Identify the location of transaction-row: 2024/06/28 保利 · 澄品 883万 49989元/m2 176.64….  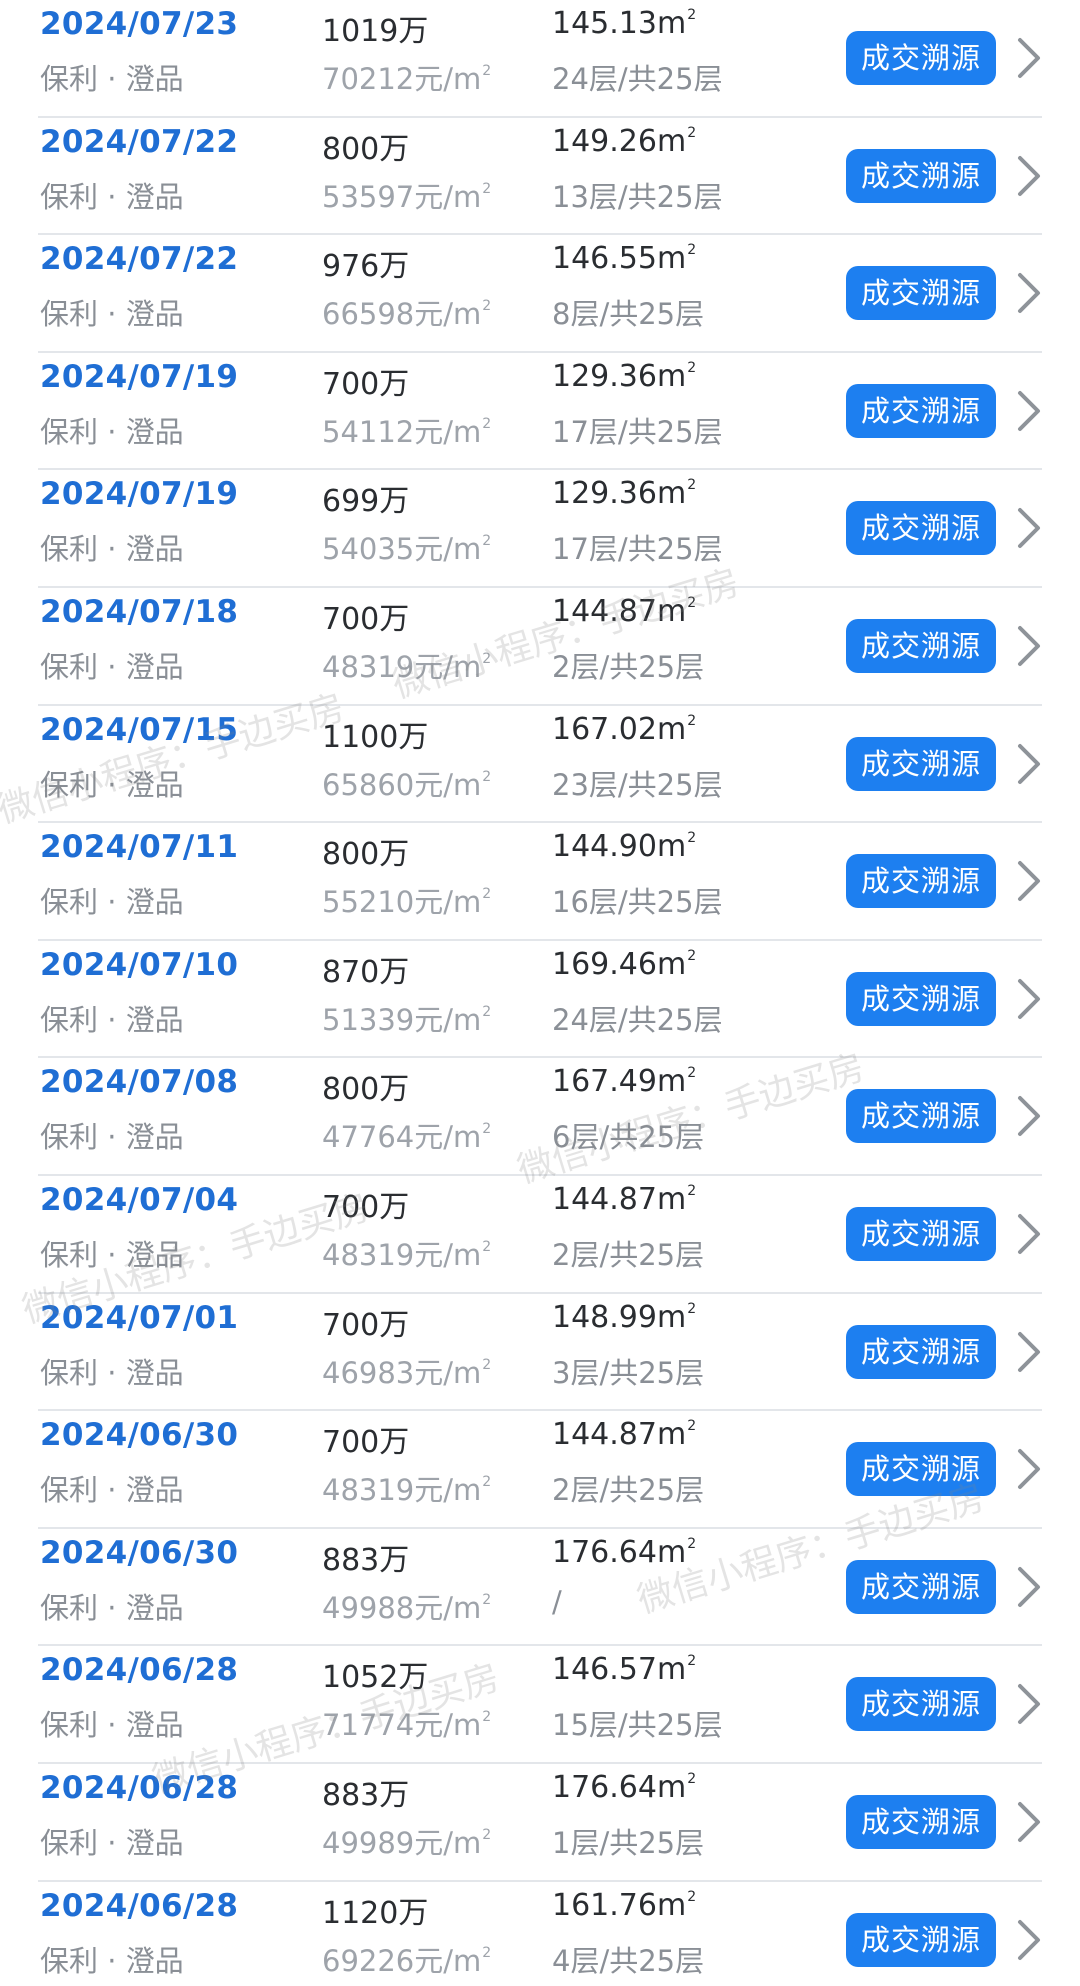
(540, 1823).